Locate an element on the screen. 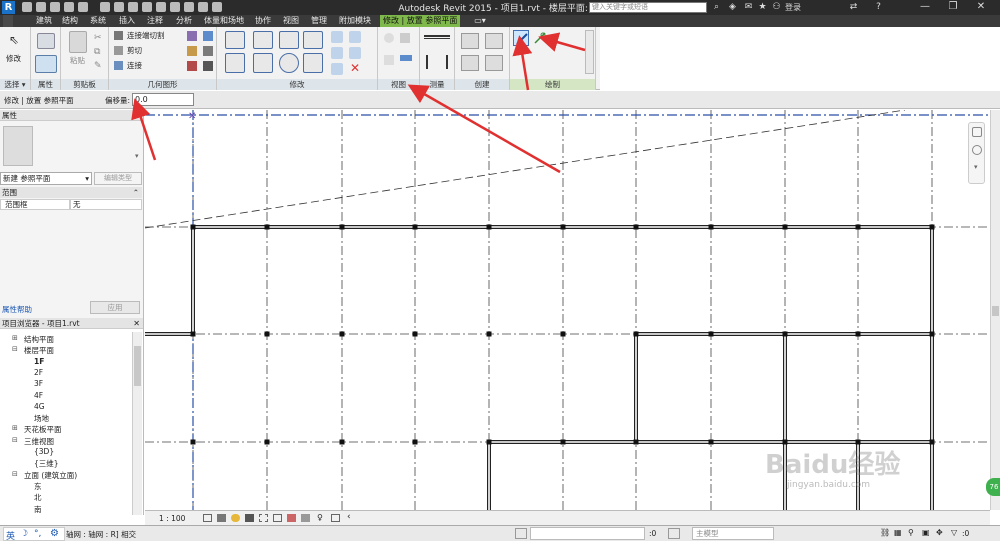 The image size is (1000, 542). tab-view: 视图 is located at coordinates (291, 21).